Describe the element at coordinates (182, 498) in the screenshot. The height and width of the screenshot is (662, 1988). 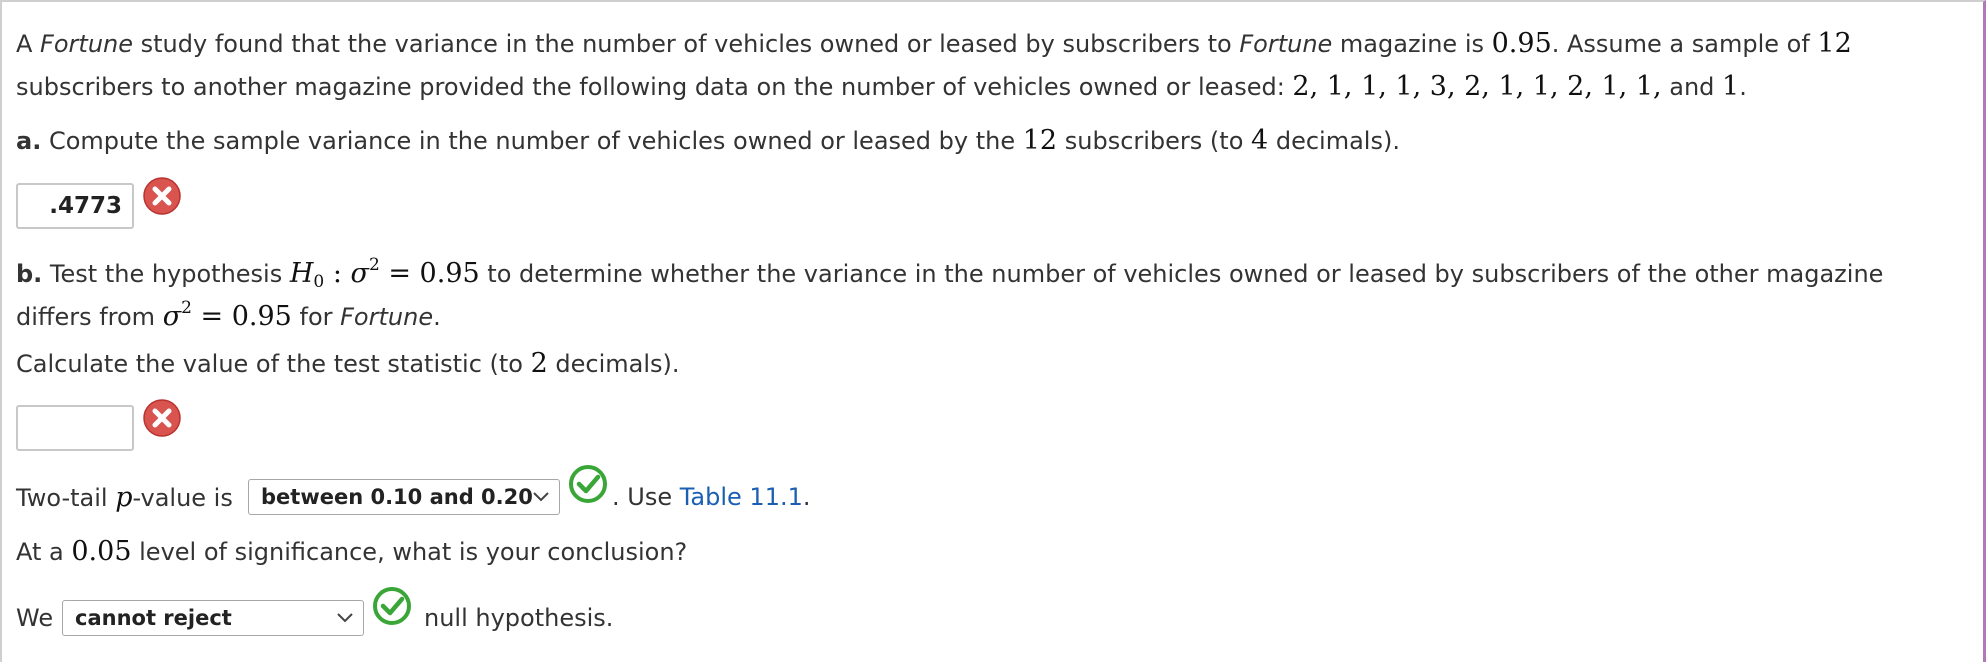
I see `question-text: -value is` at that location.